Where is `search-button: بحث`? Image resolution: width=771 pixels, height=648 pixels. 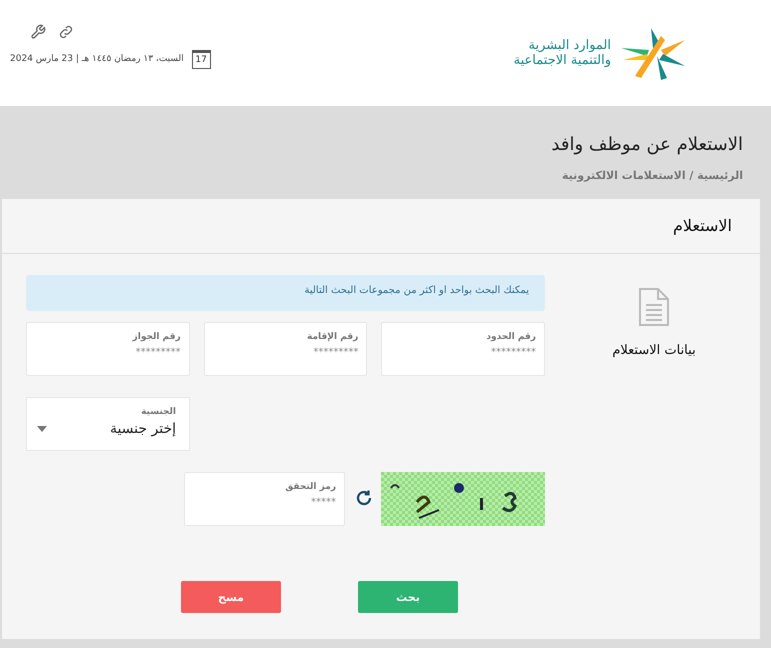 search-button: بحث is located at coordinates (408, 597).